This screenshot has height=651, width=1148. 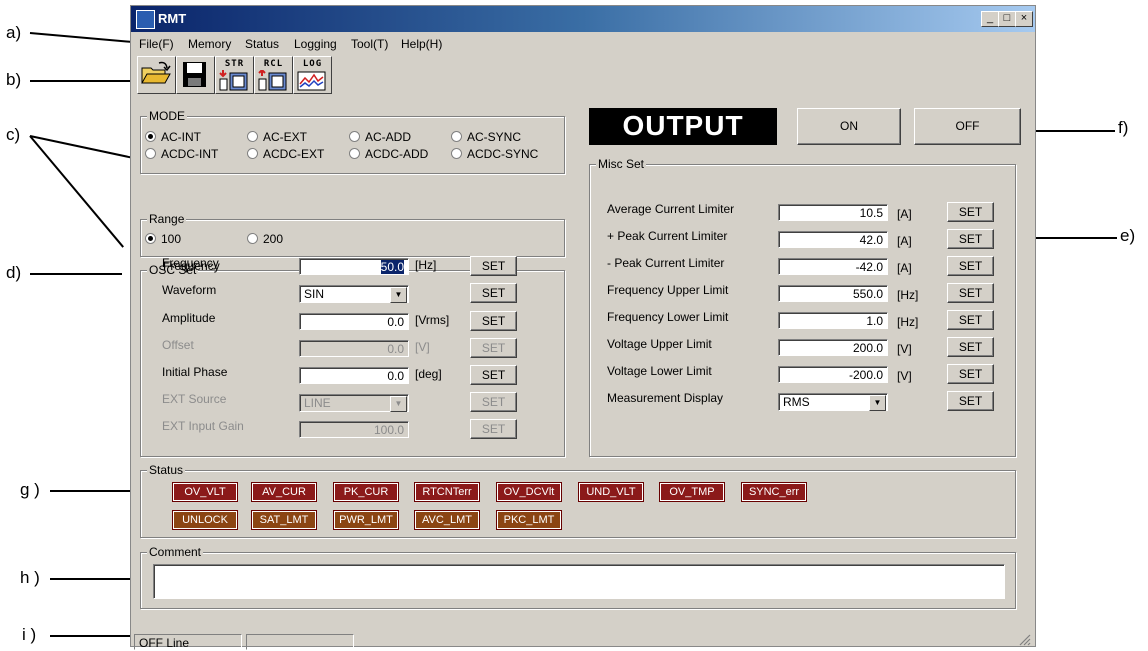 What do you see at coordinates (167, 116) in the screenshot?
I see `mode-title: MODE` at bounding box center [167, 116].